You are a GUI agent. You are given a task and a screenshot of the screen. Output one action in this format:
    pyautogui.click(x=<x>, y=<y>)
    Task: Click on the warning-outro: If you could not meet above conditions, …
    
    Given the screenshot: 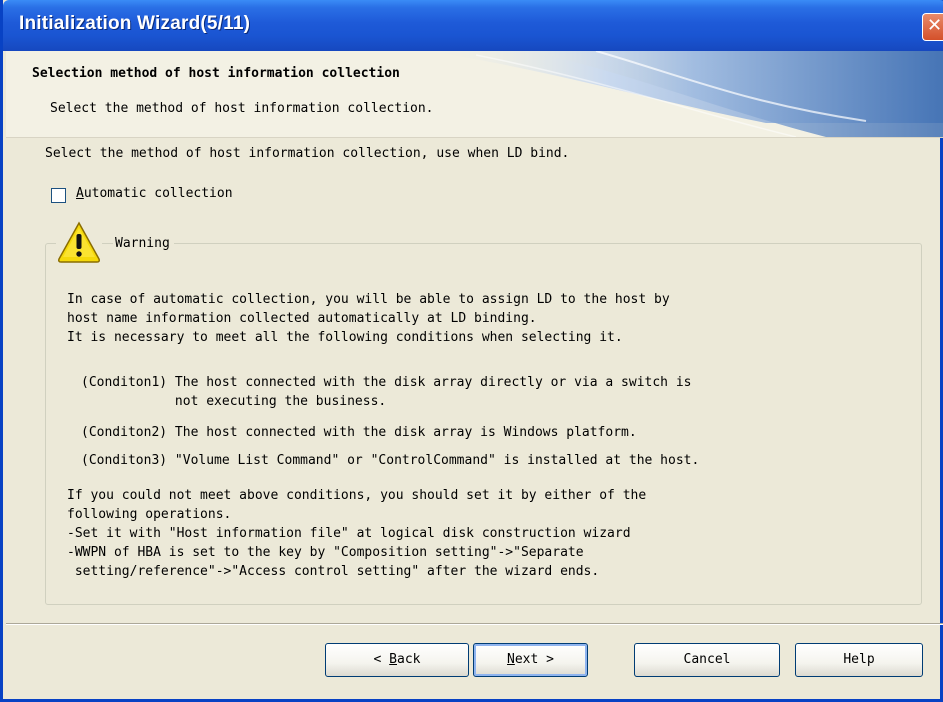 What is the action you would take?
    pyautogui.click(x=356, y=533)
    